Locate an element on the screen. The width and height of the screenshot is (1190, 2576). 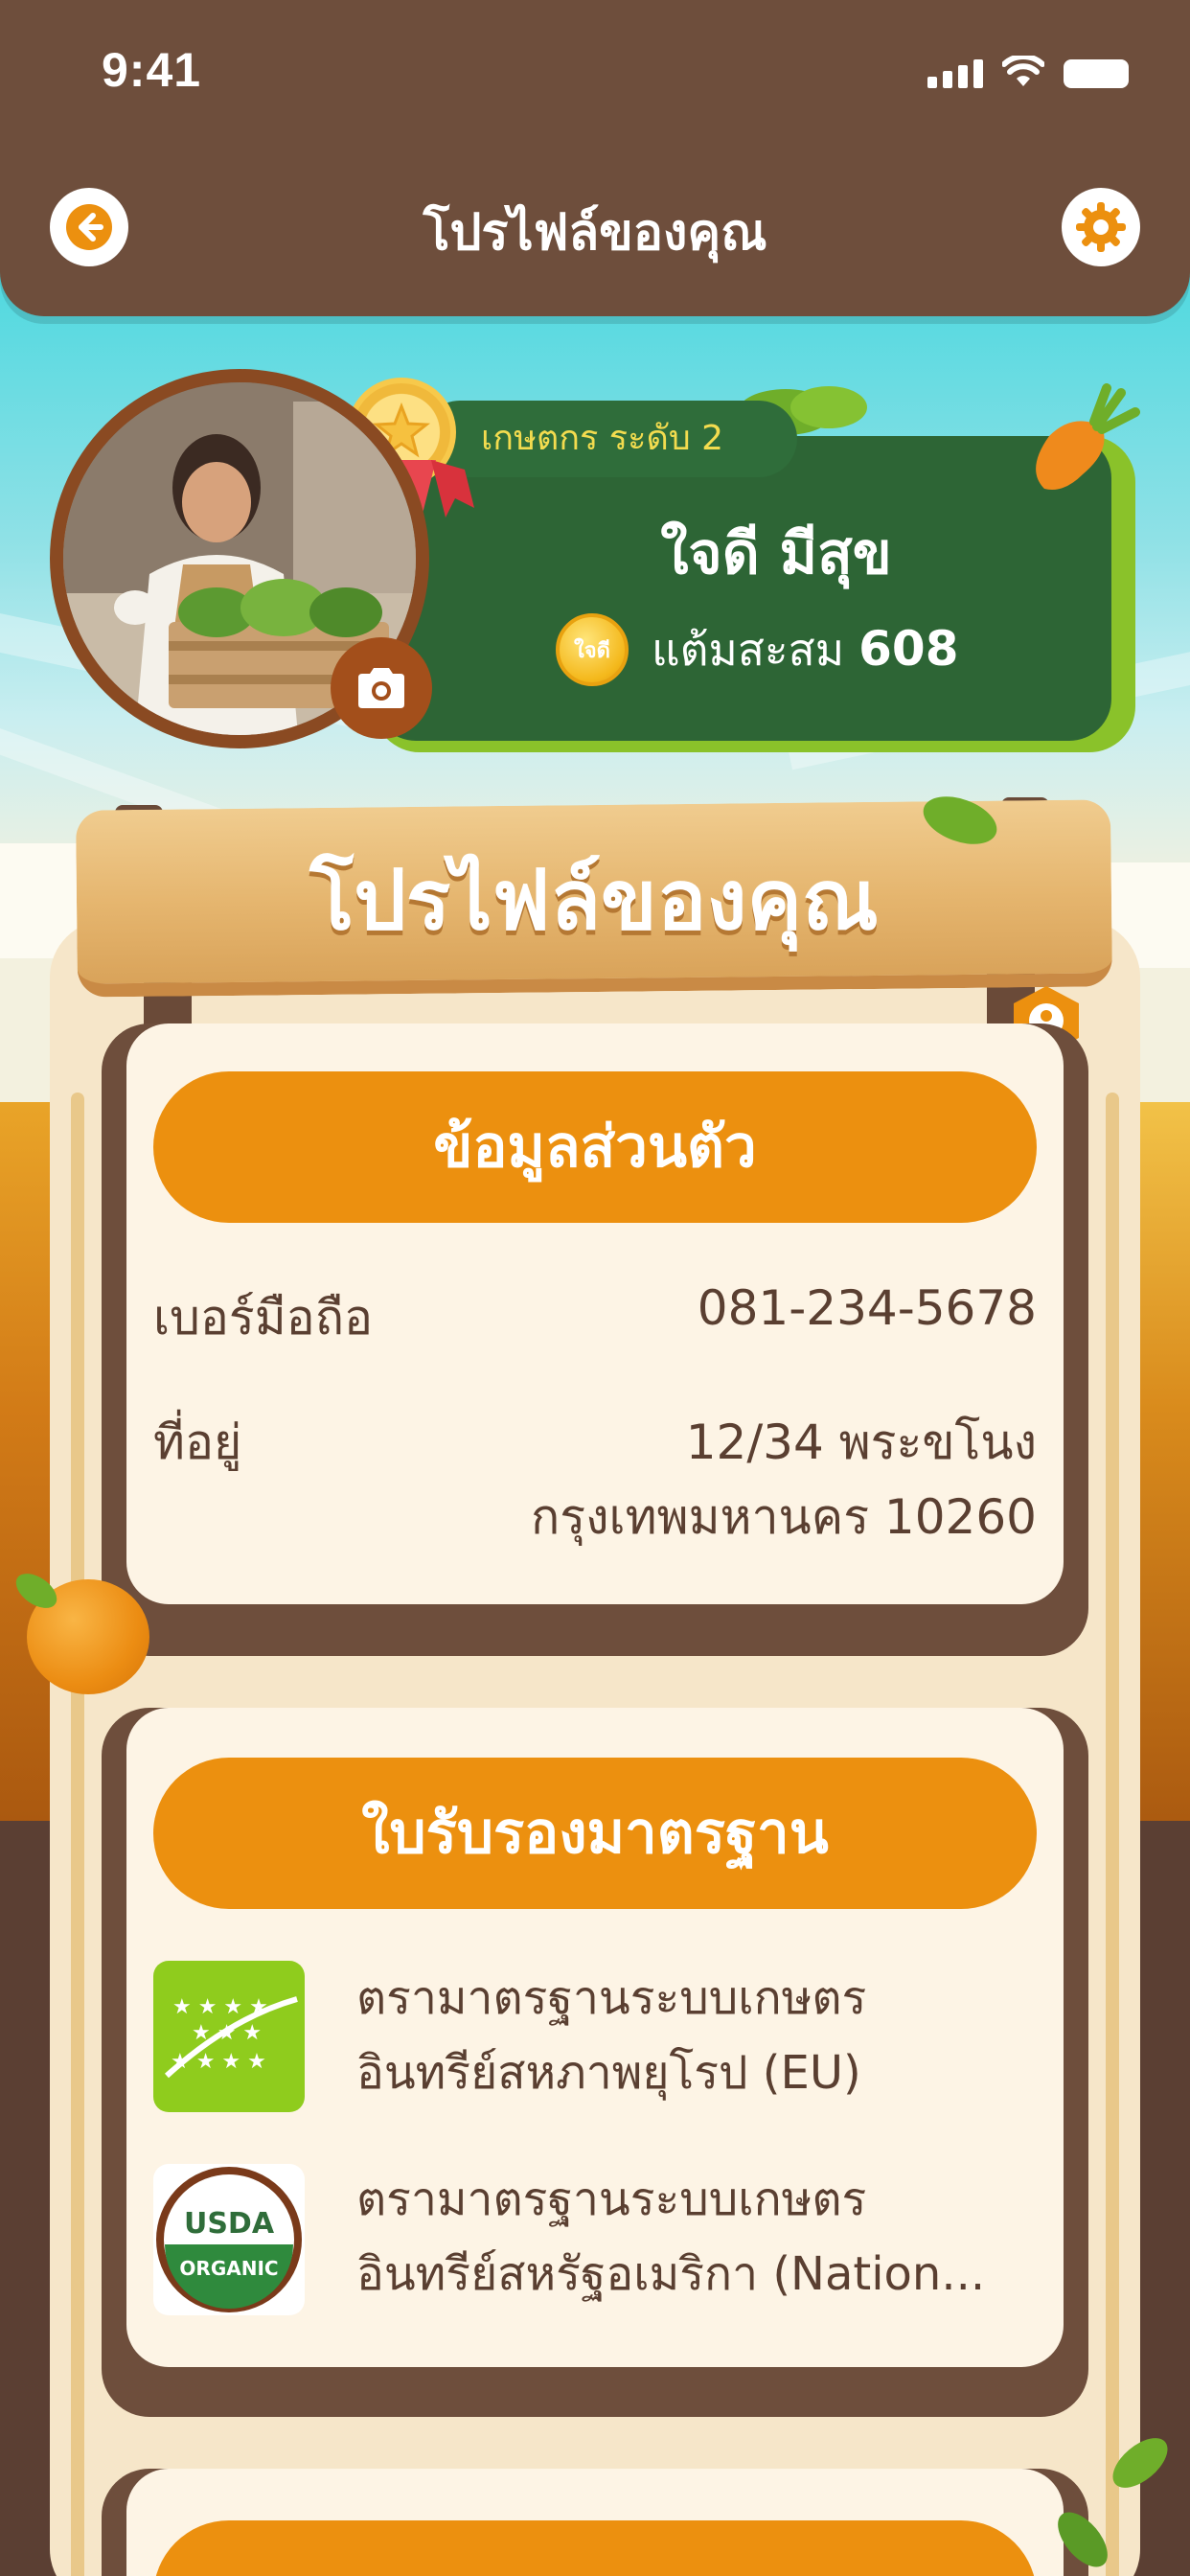
user-name: ใจดี มีสุข is located at coordinates (776, 553).